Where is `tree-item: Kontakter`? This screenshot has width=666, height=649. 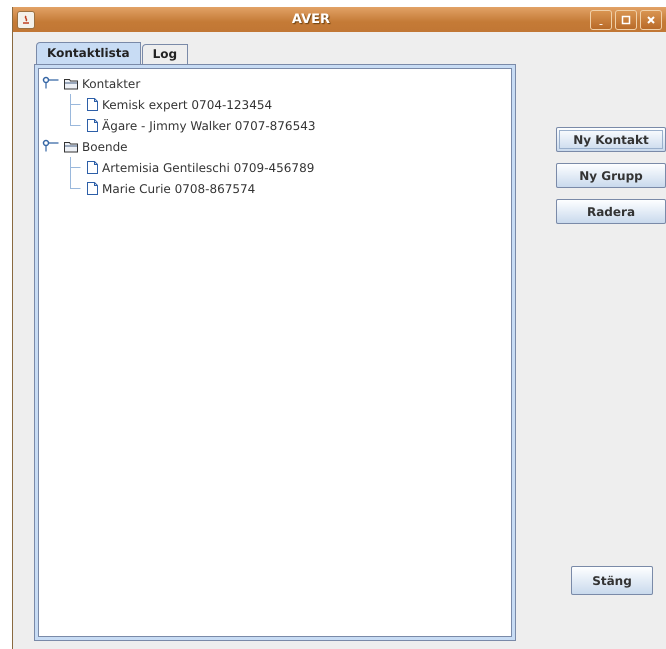
tree-item: Kontakter is located at coordinates (111, 83).